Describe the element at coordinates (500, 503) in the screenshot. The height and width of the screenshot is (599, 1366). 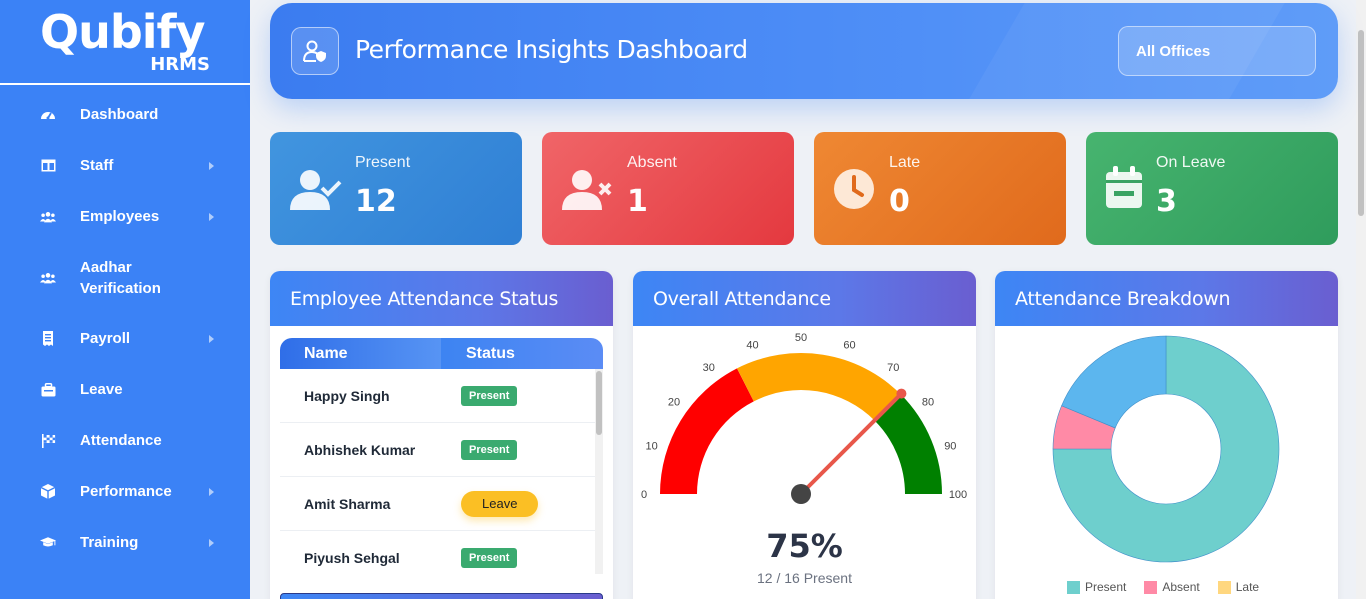
I see `status-badge: Leave` at that location.